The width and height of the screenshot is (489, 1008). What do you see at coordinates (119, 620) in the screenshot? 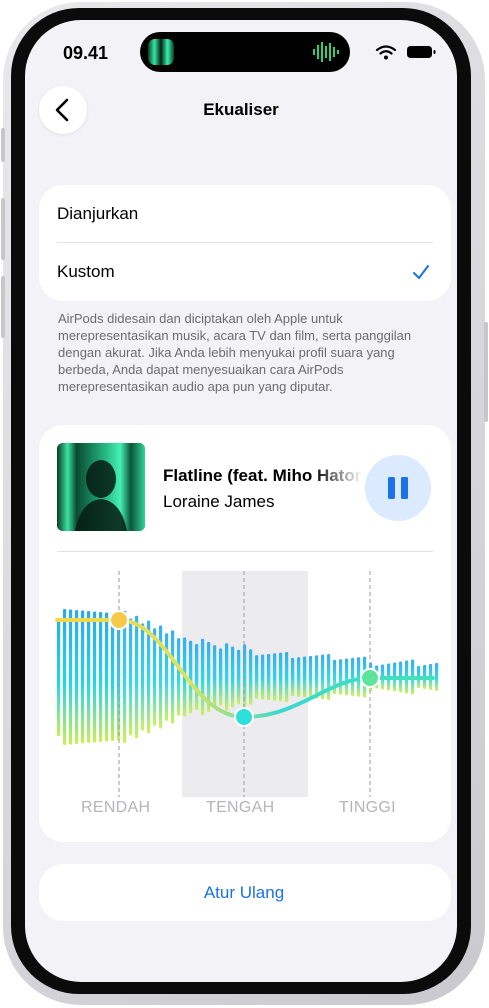
I see `low-band-handle` at bounding box center [119, 620].